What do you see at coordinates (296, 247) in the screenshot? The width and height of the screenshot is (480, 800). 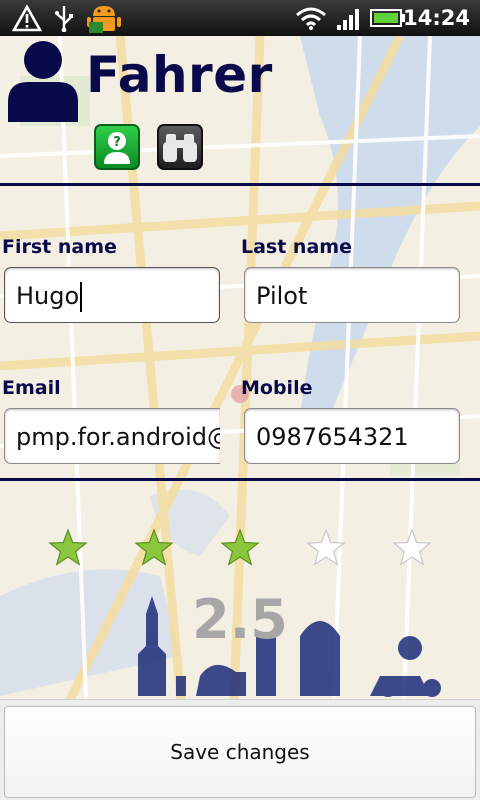 I see `last-name-label: Last name` at bounding box center [296, 247].